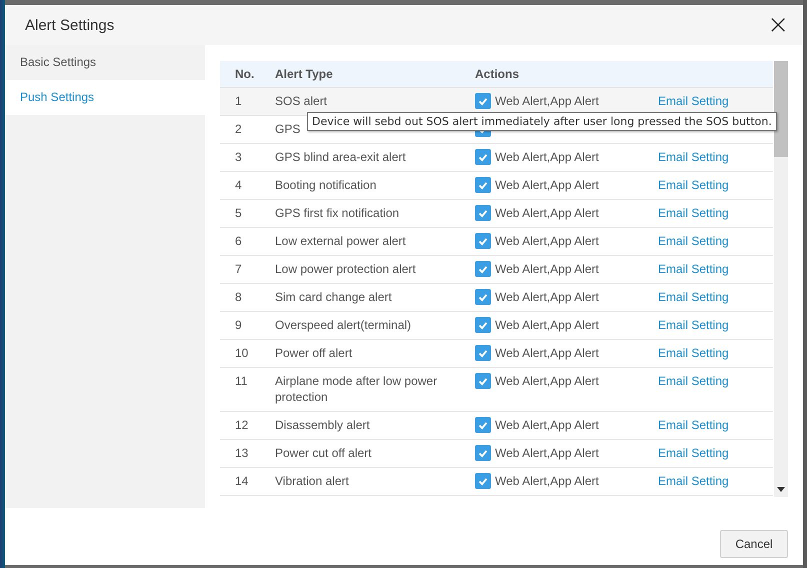 Image resolution: width=807 pixels, height=568 pixels. What do you see at coordinates (238, 101) in the screenshot?
I see `table-cell-text: 1` at bounding box center [238, 101].